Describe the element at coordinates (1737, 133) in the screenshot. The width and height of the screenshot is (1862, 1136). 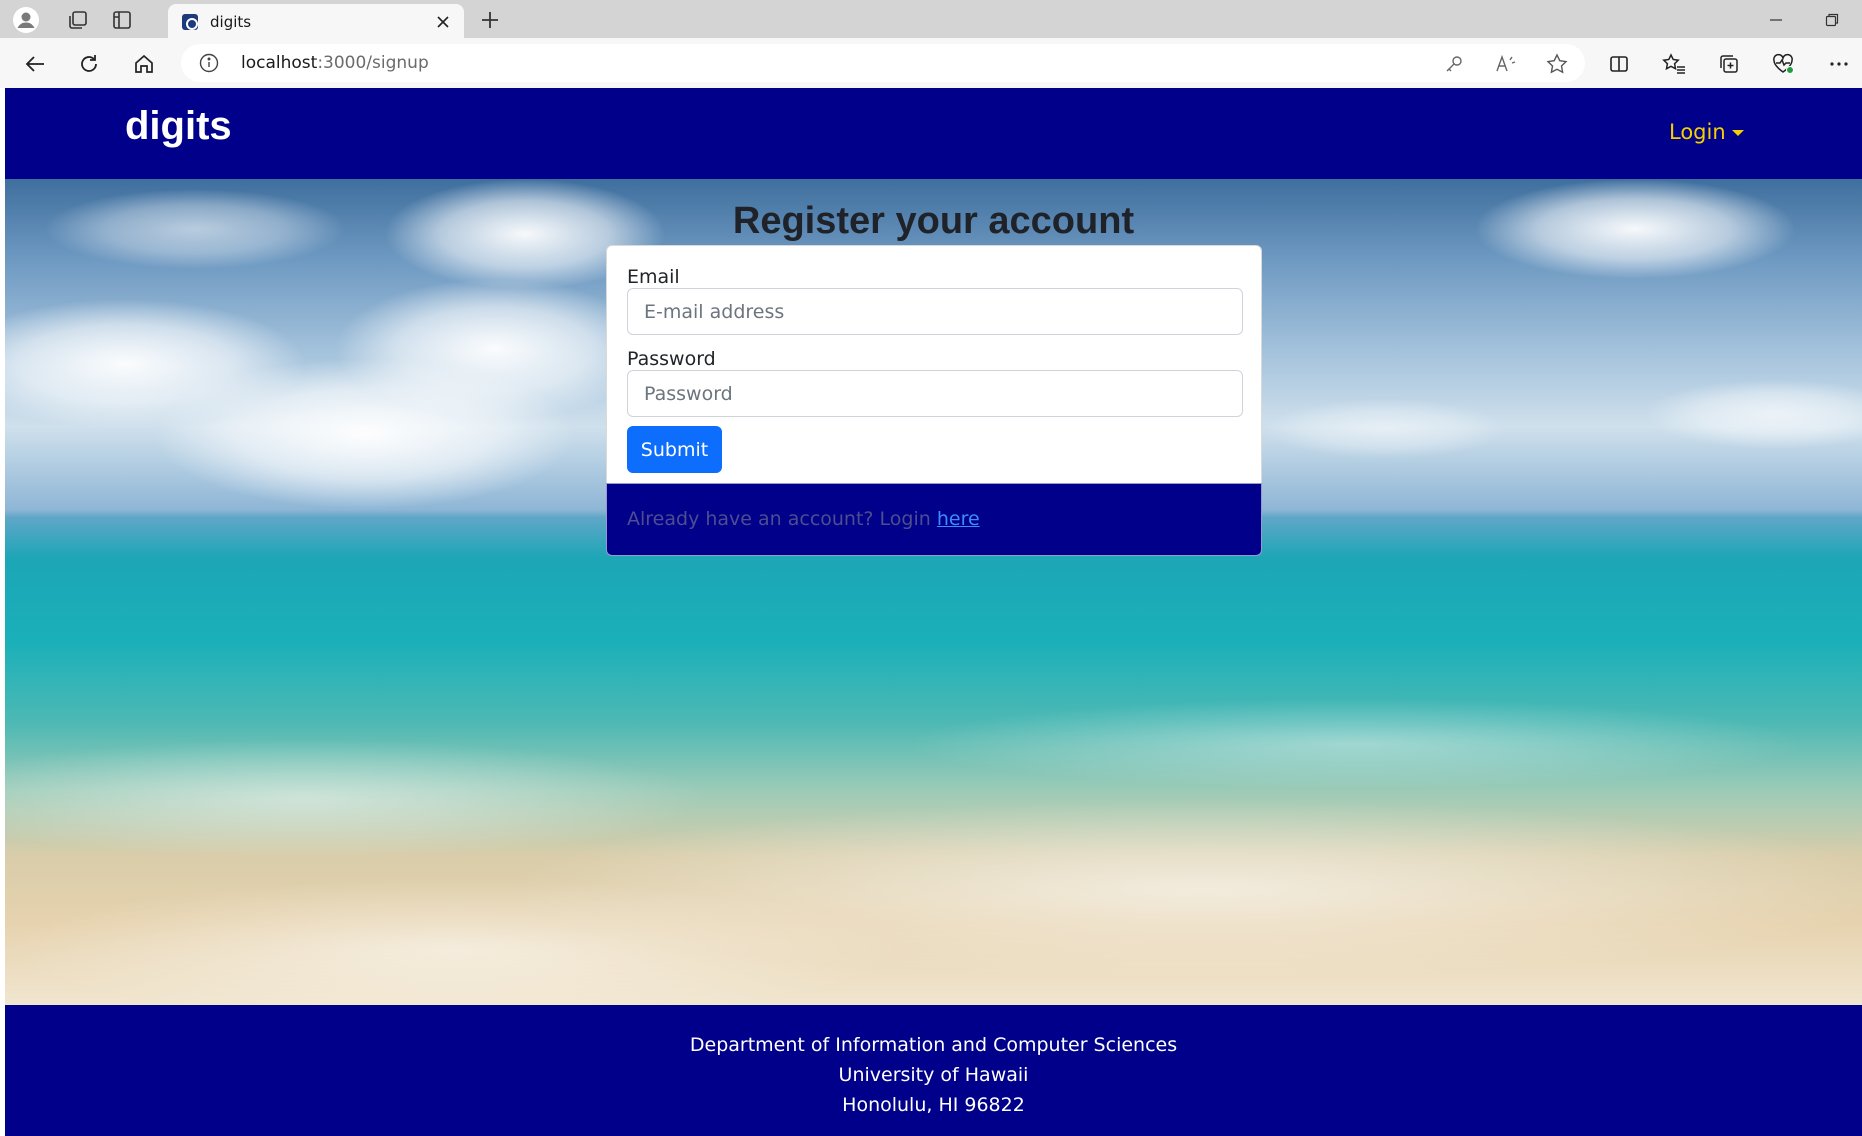
I see `caret-down-icon` at that location.